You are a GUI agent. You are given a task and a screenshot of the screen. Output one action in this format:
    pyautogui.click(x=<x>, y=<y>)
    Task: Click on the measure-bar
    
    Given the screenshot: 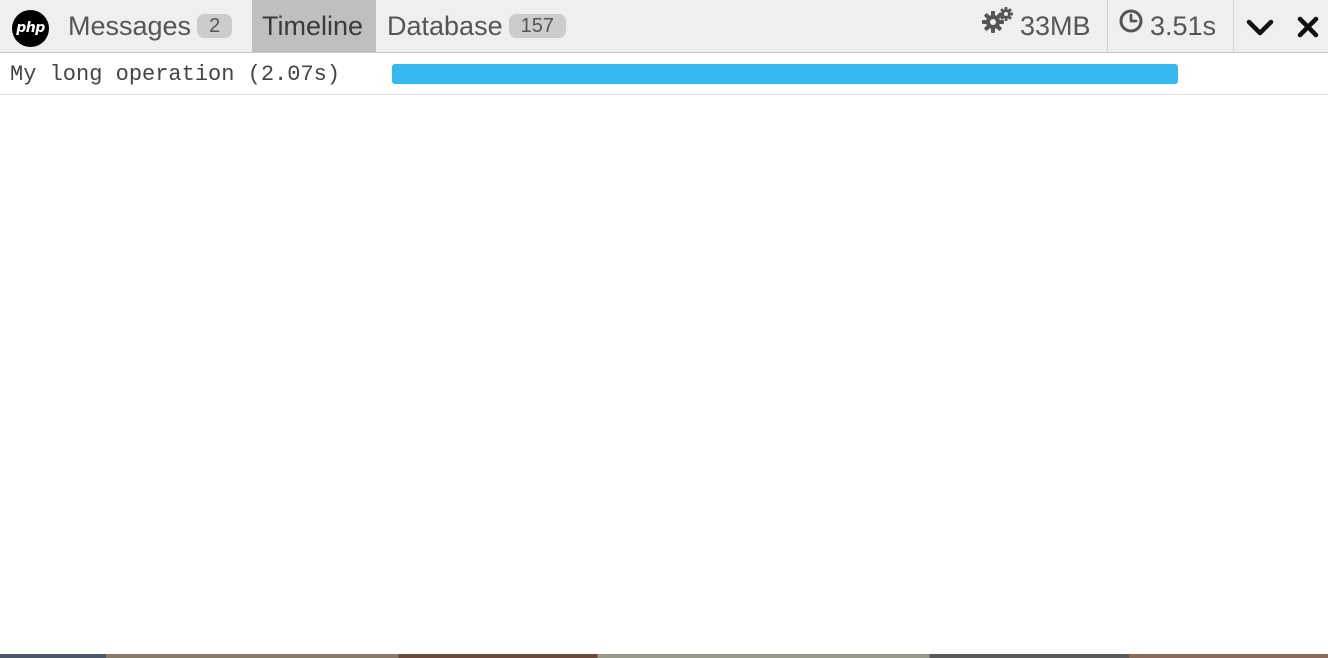 What is the action you would take?
    pyautogui.click(x=785, y=74)
    